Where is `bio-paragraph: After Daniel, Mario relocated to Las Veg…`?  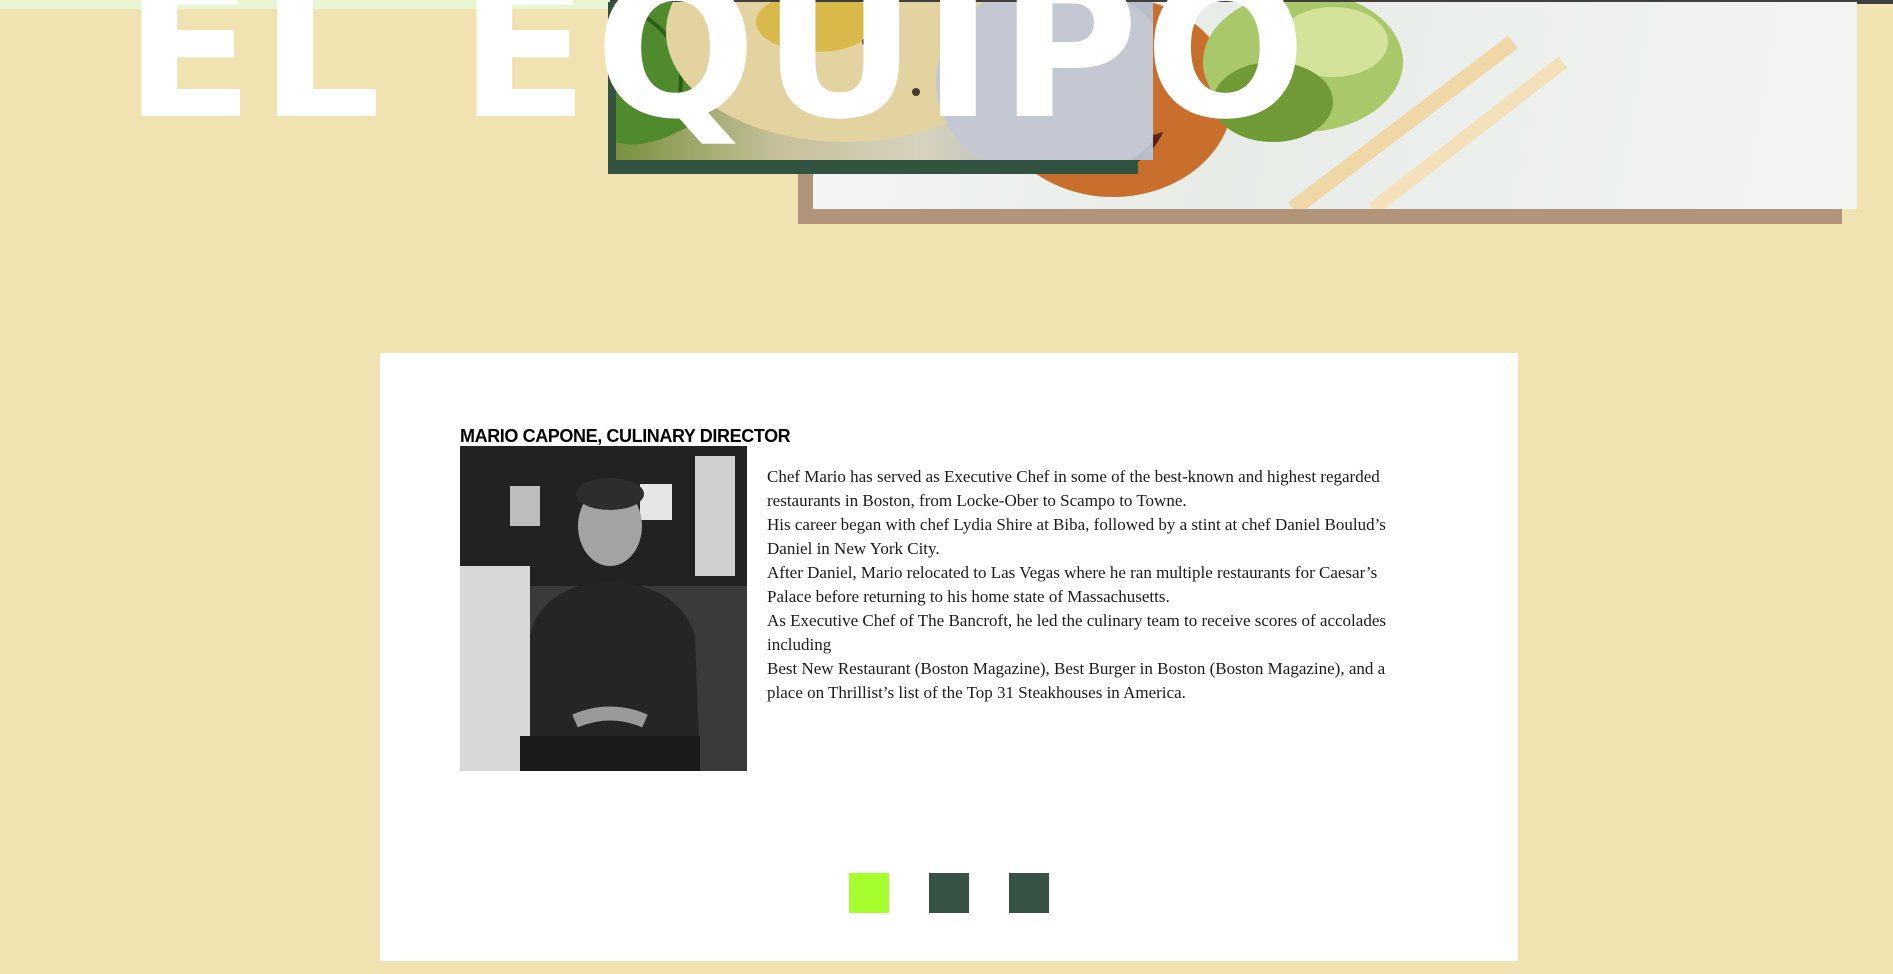
bio-paragraph: After Daniel, Mario relocated to Las Veg… is located at coordinates (1072, 584).